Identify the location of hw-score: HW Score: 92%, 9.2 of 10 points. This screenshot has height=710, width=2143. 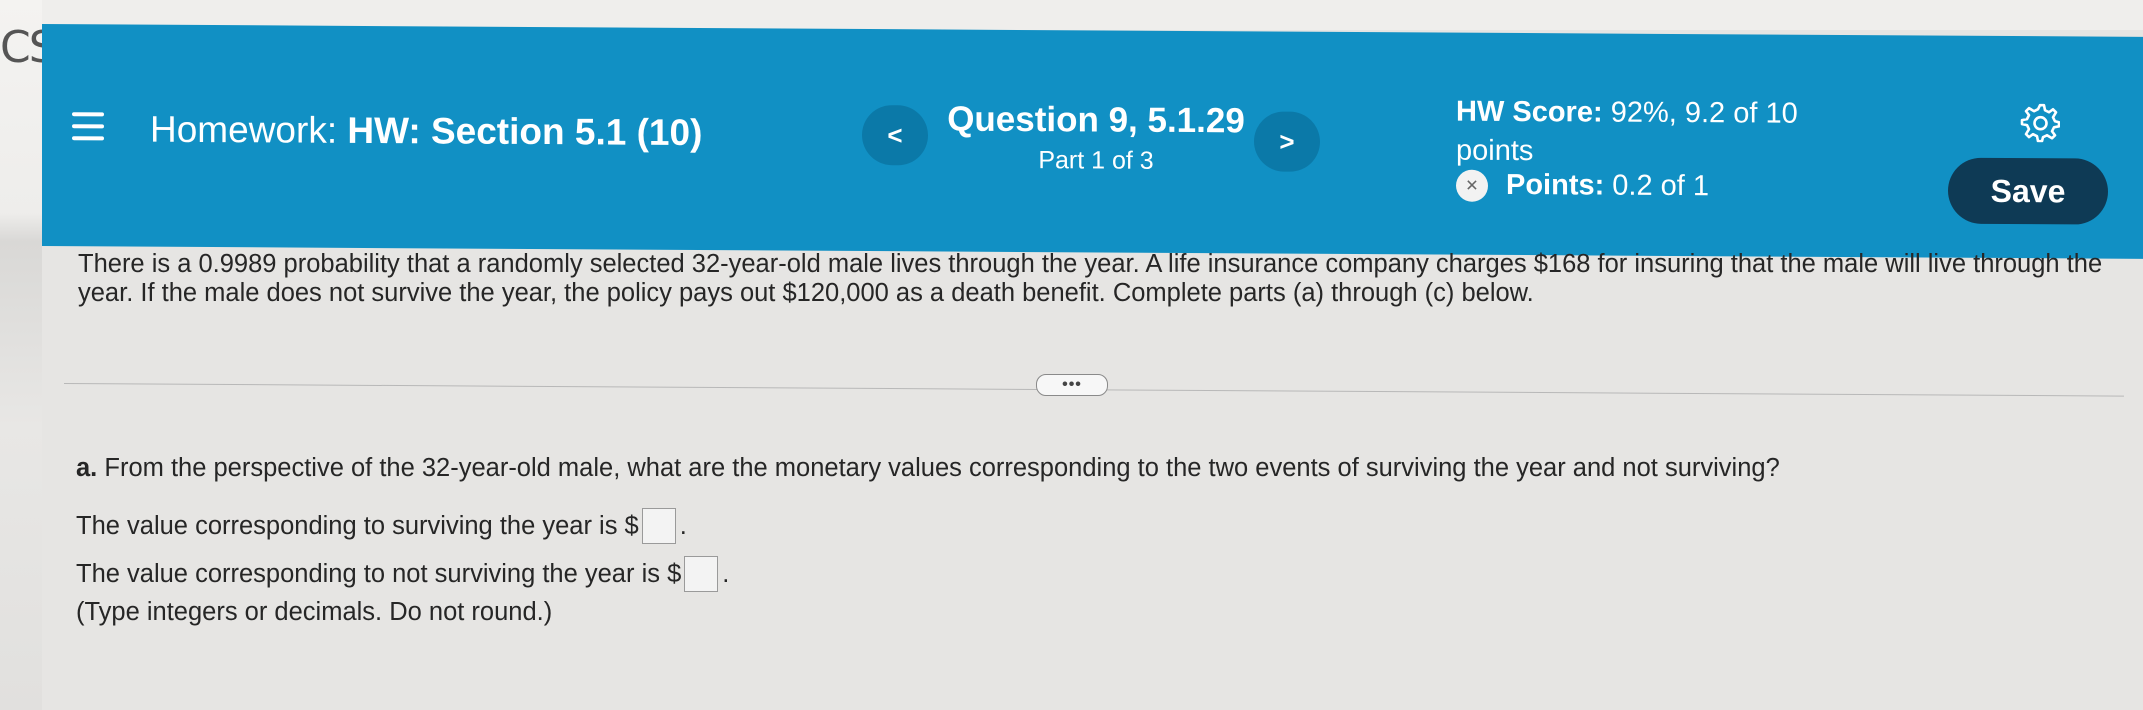
(1671, 133).